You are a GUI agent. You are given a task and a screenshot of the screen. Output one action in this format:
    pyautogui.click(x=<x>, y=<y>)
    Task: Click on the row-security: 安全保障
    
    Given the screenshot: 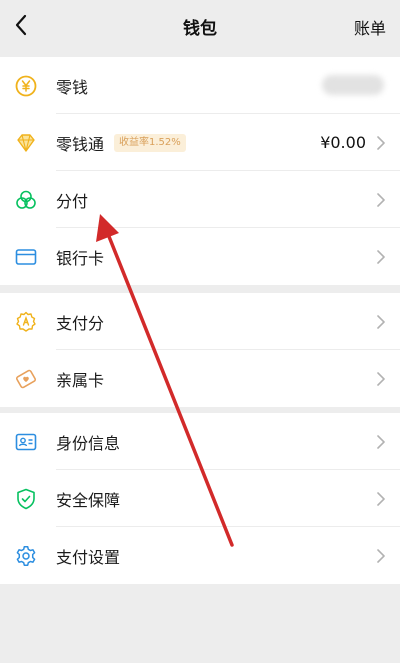 What is the action you would take?
    pyautogui.click(x=200, y=498)
    